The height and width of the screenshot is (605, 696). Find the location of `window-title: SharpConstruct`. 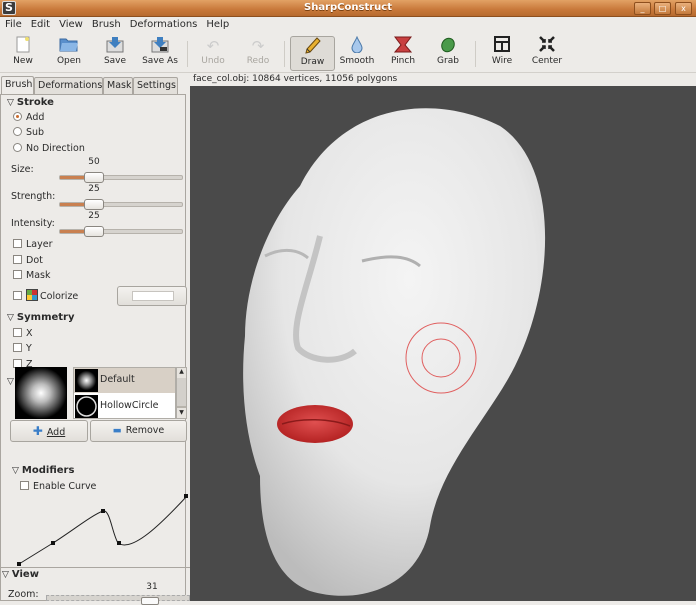

window-title: SharpConstruct is located at coordinates (348, 7).